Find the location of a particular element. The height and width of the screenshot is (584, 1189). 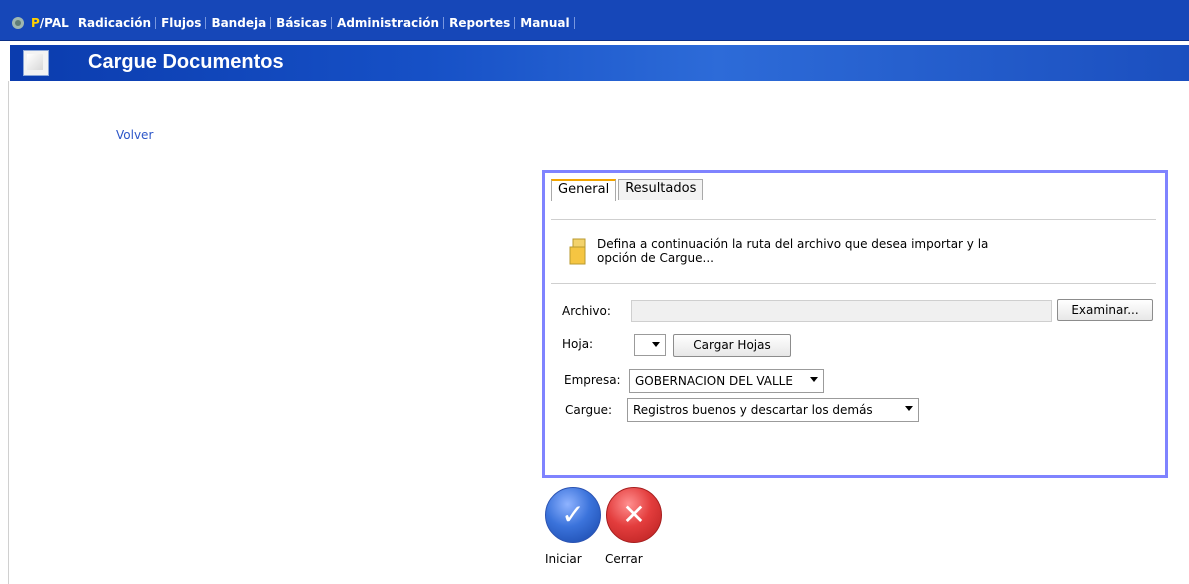

tab-general: General is located at coordinates (584, 190).